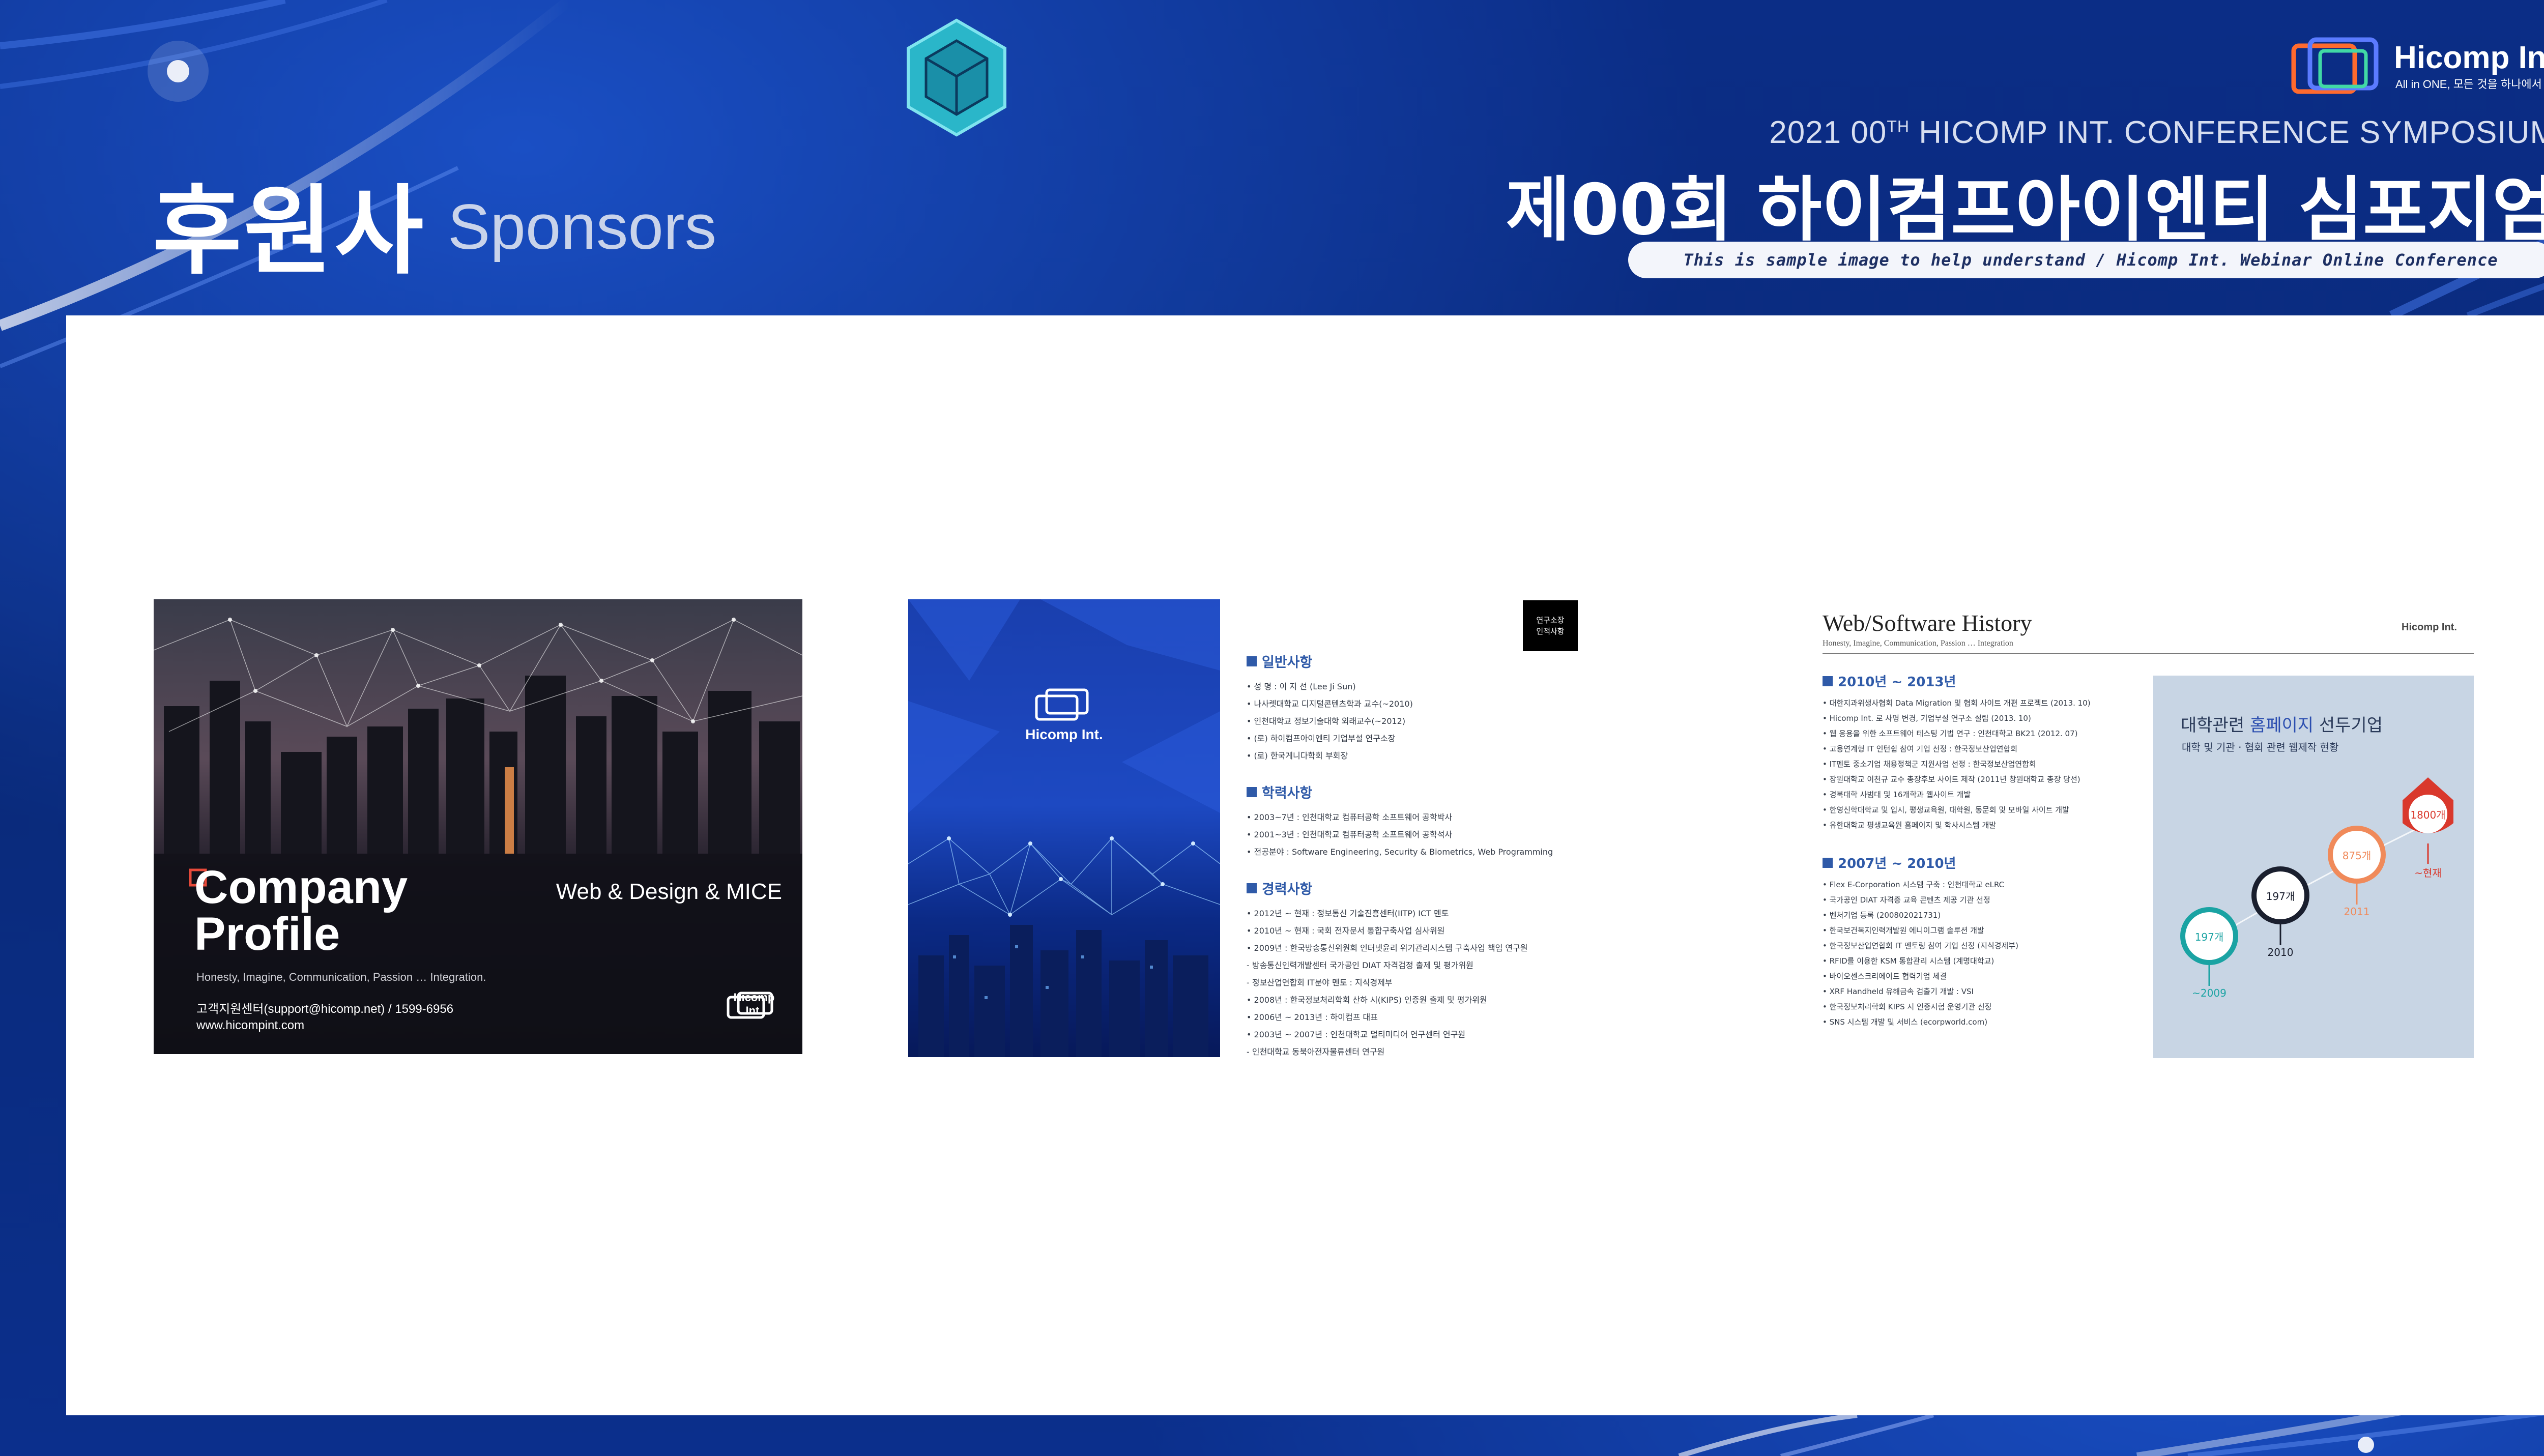 Image resolution: width=2544 pixels, height=1456 pixels. What do you see at coordinates (290, 231) in the screenshot?
I see `page-title-korean: 후원사` at bounding box center [290, 231].